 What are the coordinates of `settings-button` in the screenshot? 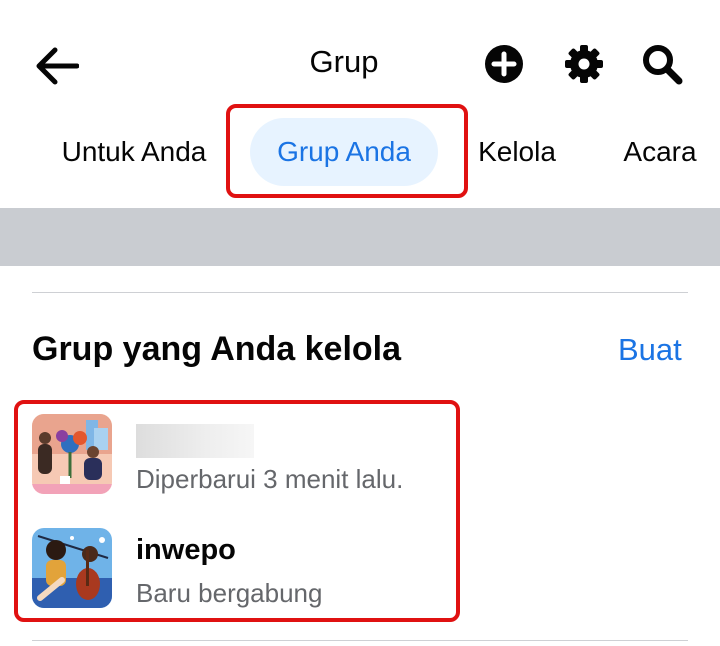 It's located at (584, 64).